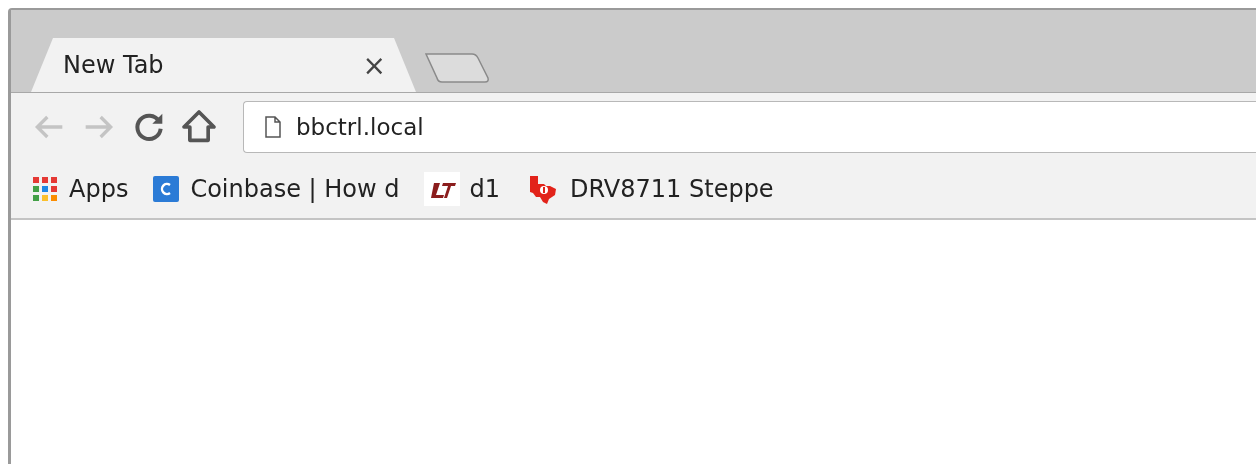 The image size is (1256, 464). What do you see at coordinates (113, 65) in the screenshot?
I see `tab-title: New Tab` at bounding box center [113, 65].